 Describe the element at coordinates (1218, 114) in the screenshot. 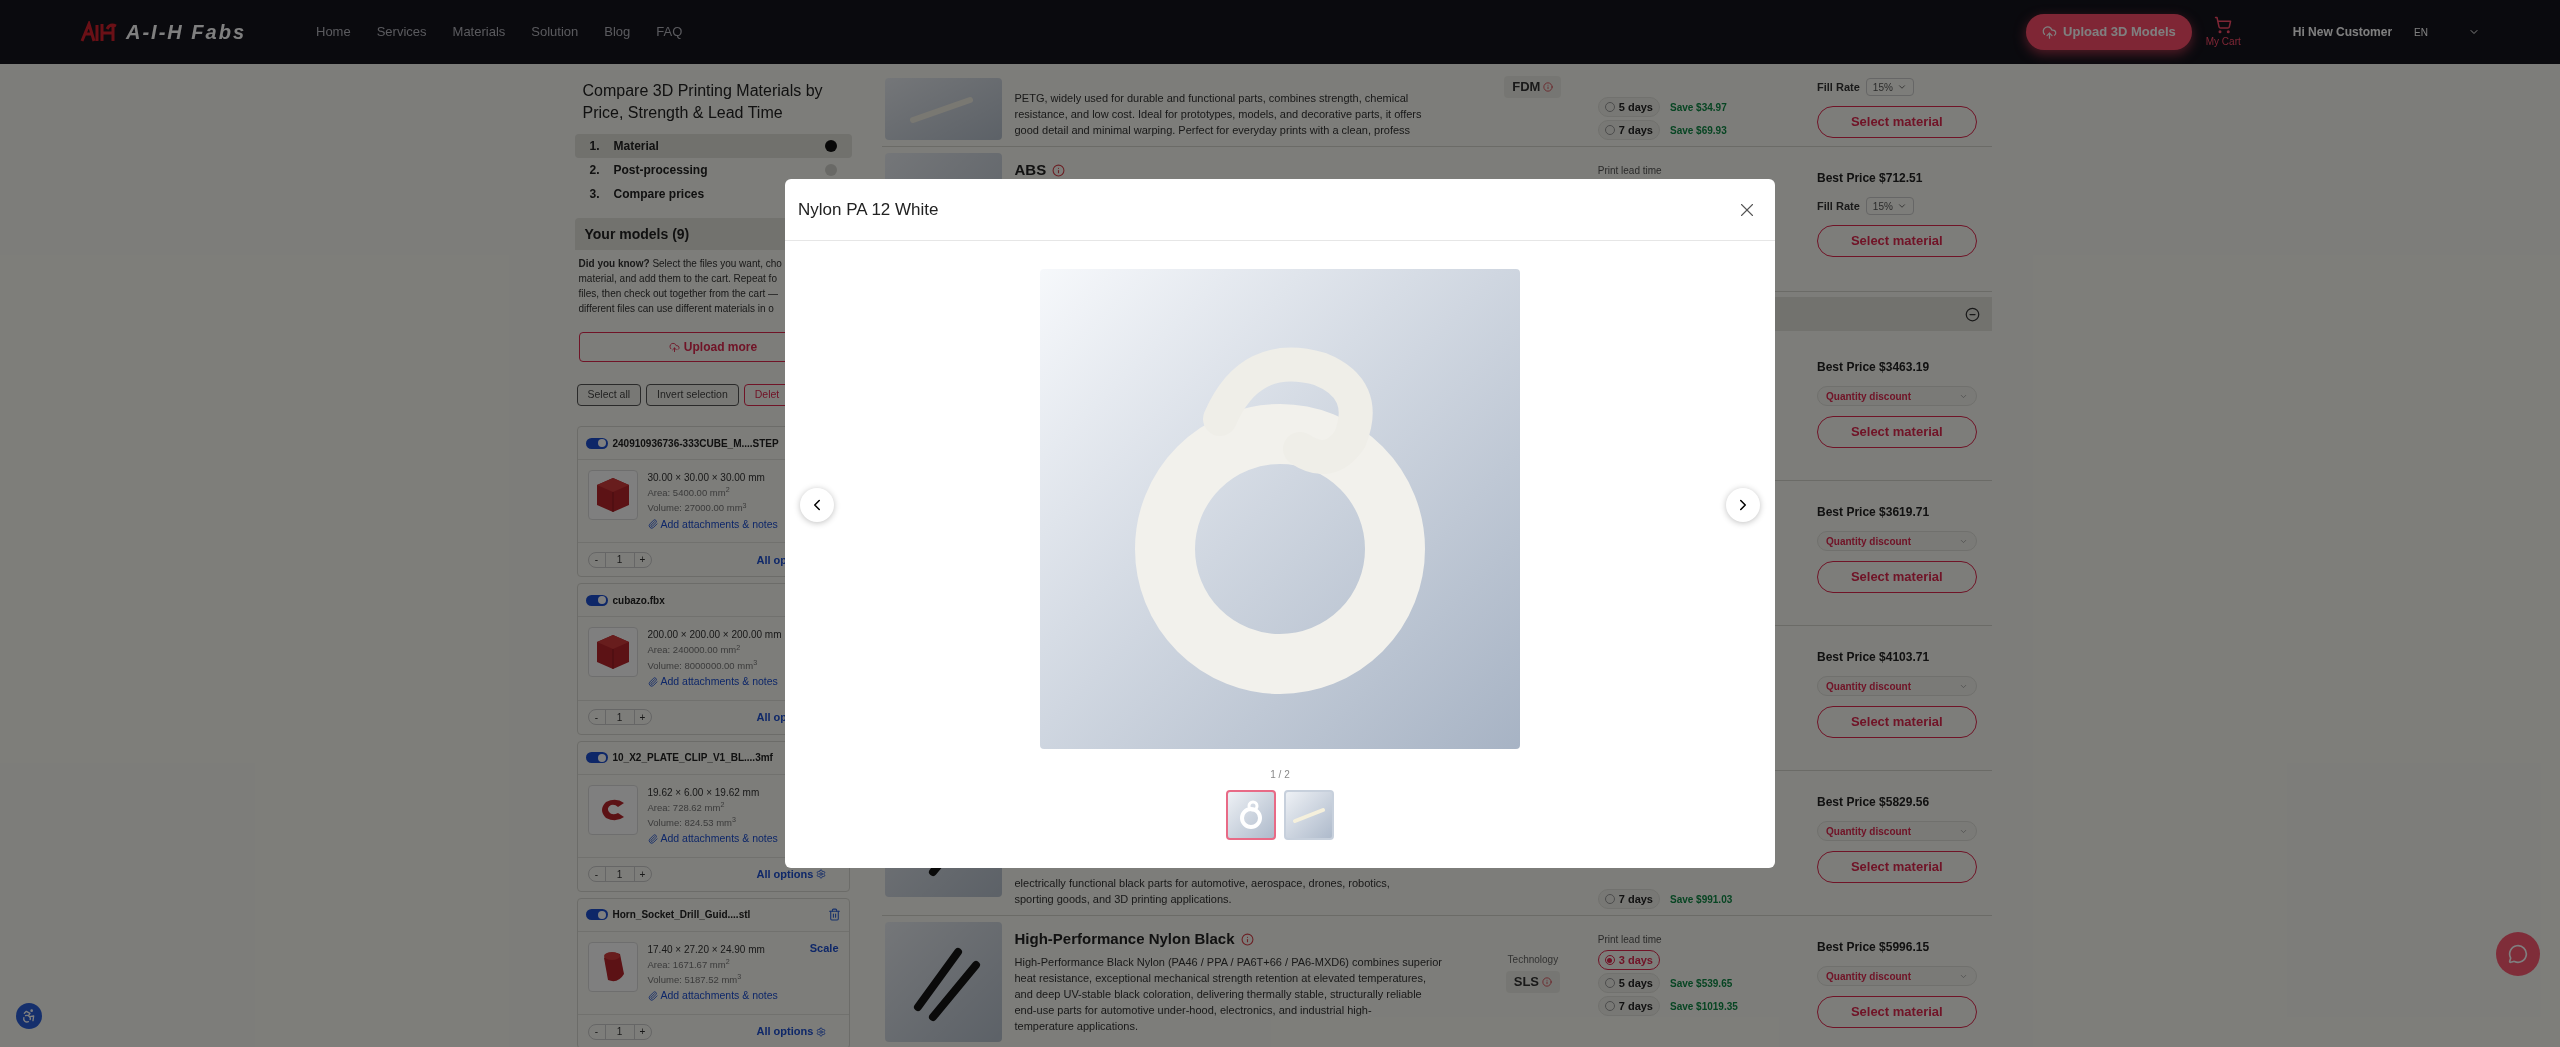

I see `material-description: PETG, widely used for durable and functional parts, combines strength, chemical resistance, and low cost. Ideal for prototypes, models, and decorative parts, it offers good detail and minimal warping. Perfect for everyday prints with a clean, profess` at that location.